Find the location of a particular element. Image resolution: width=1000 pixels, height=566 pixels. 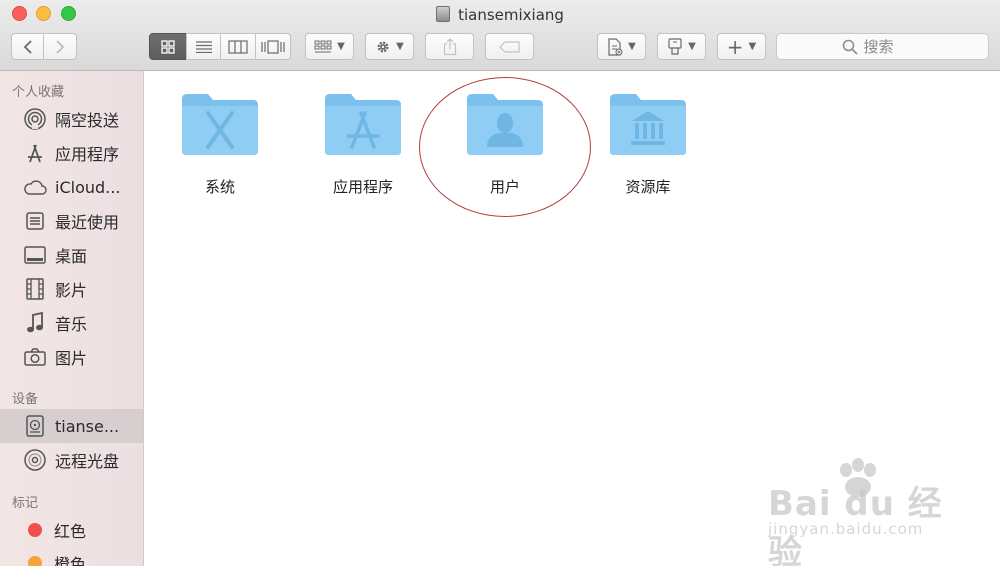

sidebar-item-label: 桌面 is located at coordinates (71, 256).